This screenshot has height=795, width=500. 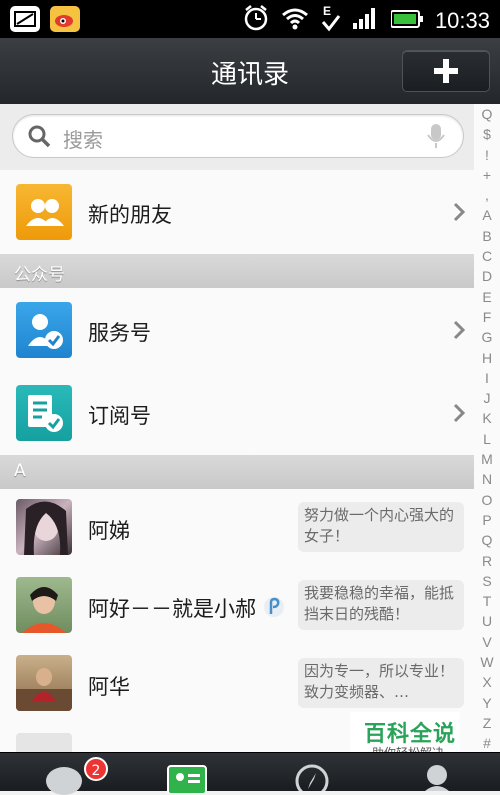 I want to click on index-letter: N, so click(x=487, y=479).